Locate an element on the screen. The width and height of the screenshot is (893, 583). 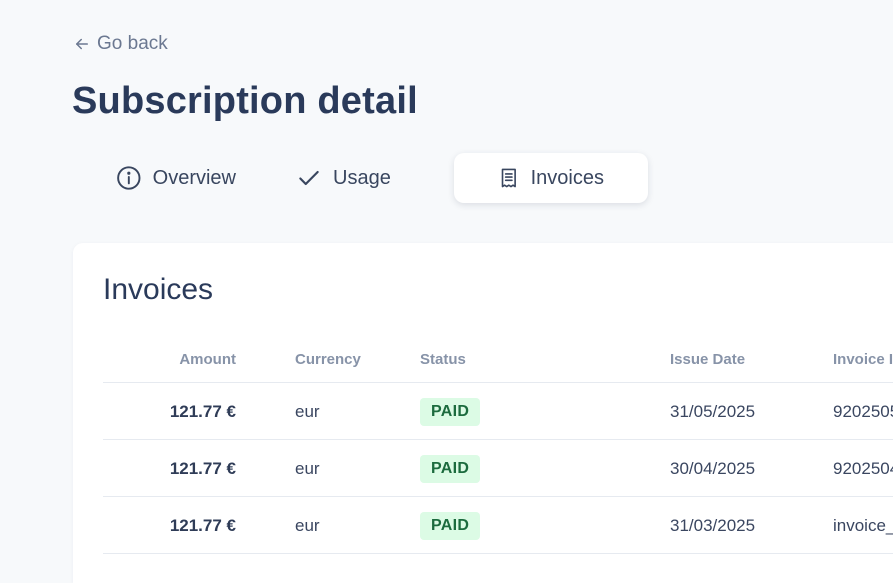
column-header-currency: Currency is located at coordinates (328, 359).